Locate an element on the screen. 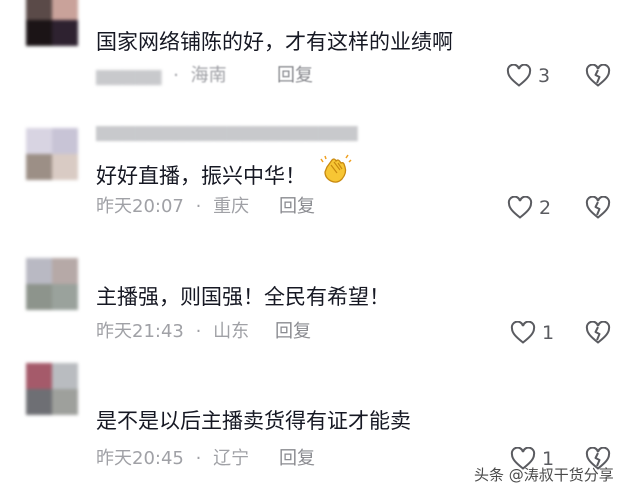  comment-text: 好好直播，振兴中华！ is located at coordinates (224, 174).